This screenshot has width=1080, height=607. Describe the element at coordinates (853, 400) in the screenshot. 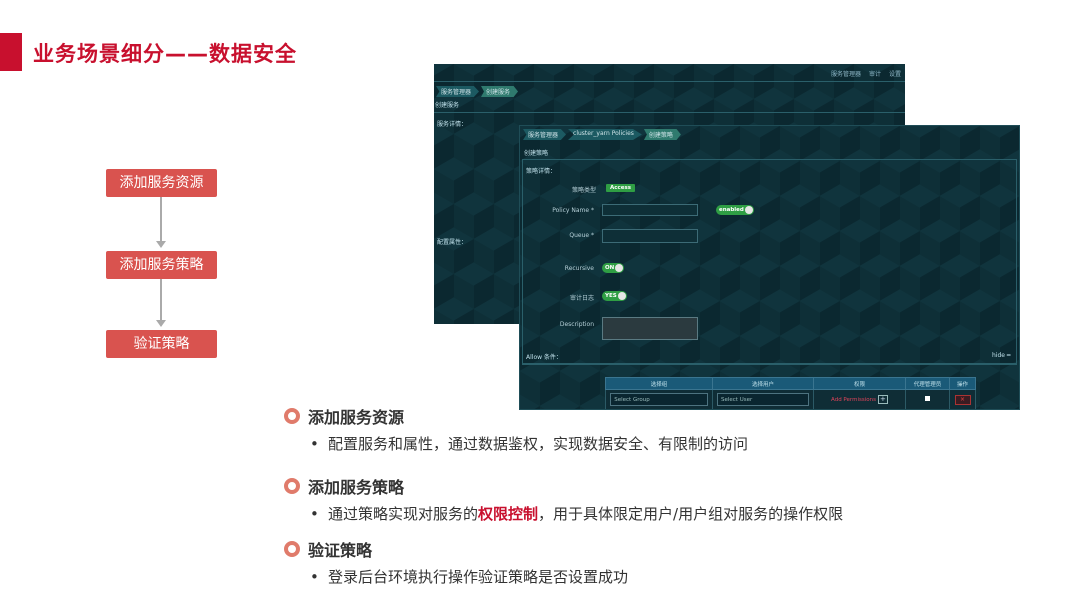

I see `add-permissions-link: Add Permissions` at that location.